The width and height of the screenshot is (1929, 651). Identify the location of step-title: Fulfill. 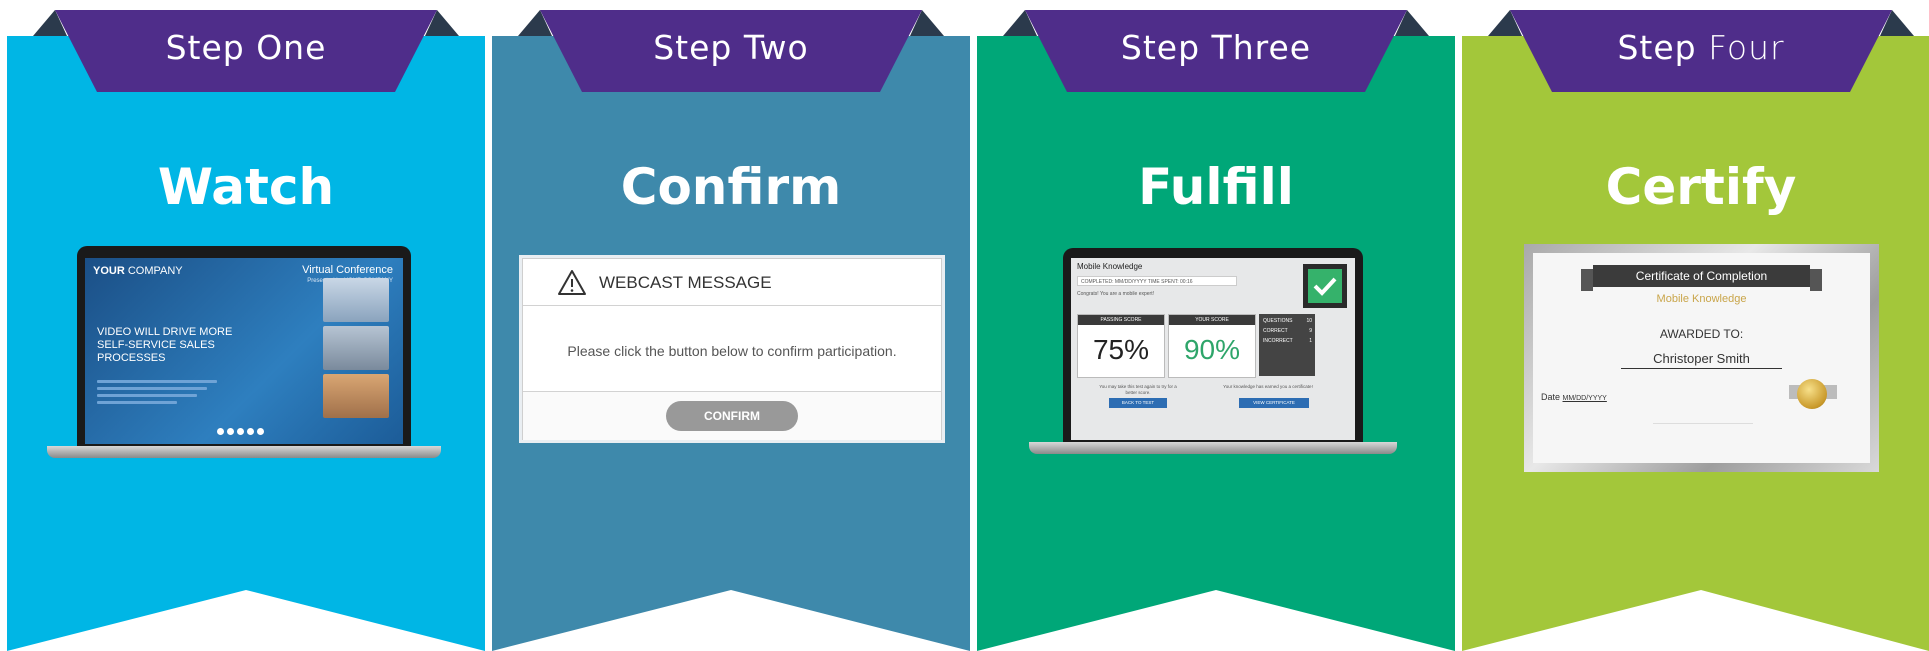
(1216, 187).